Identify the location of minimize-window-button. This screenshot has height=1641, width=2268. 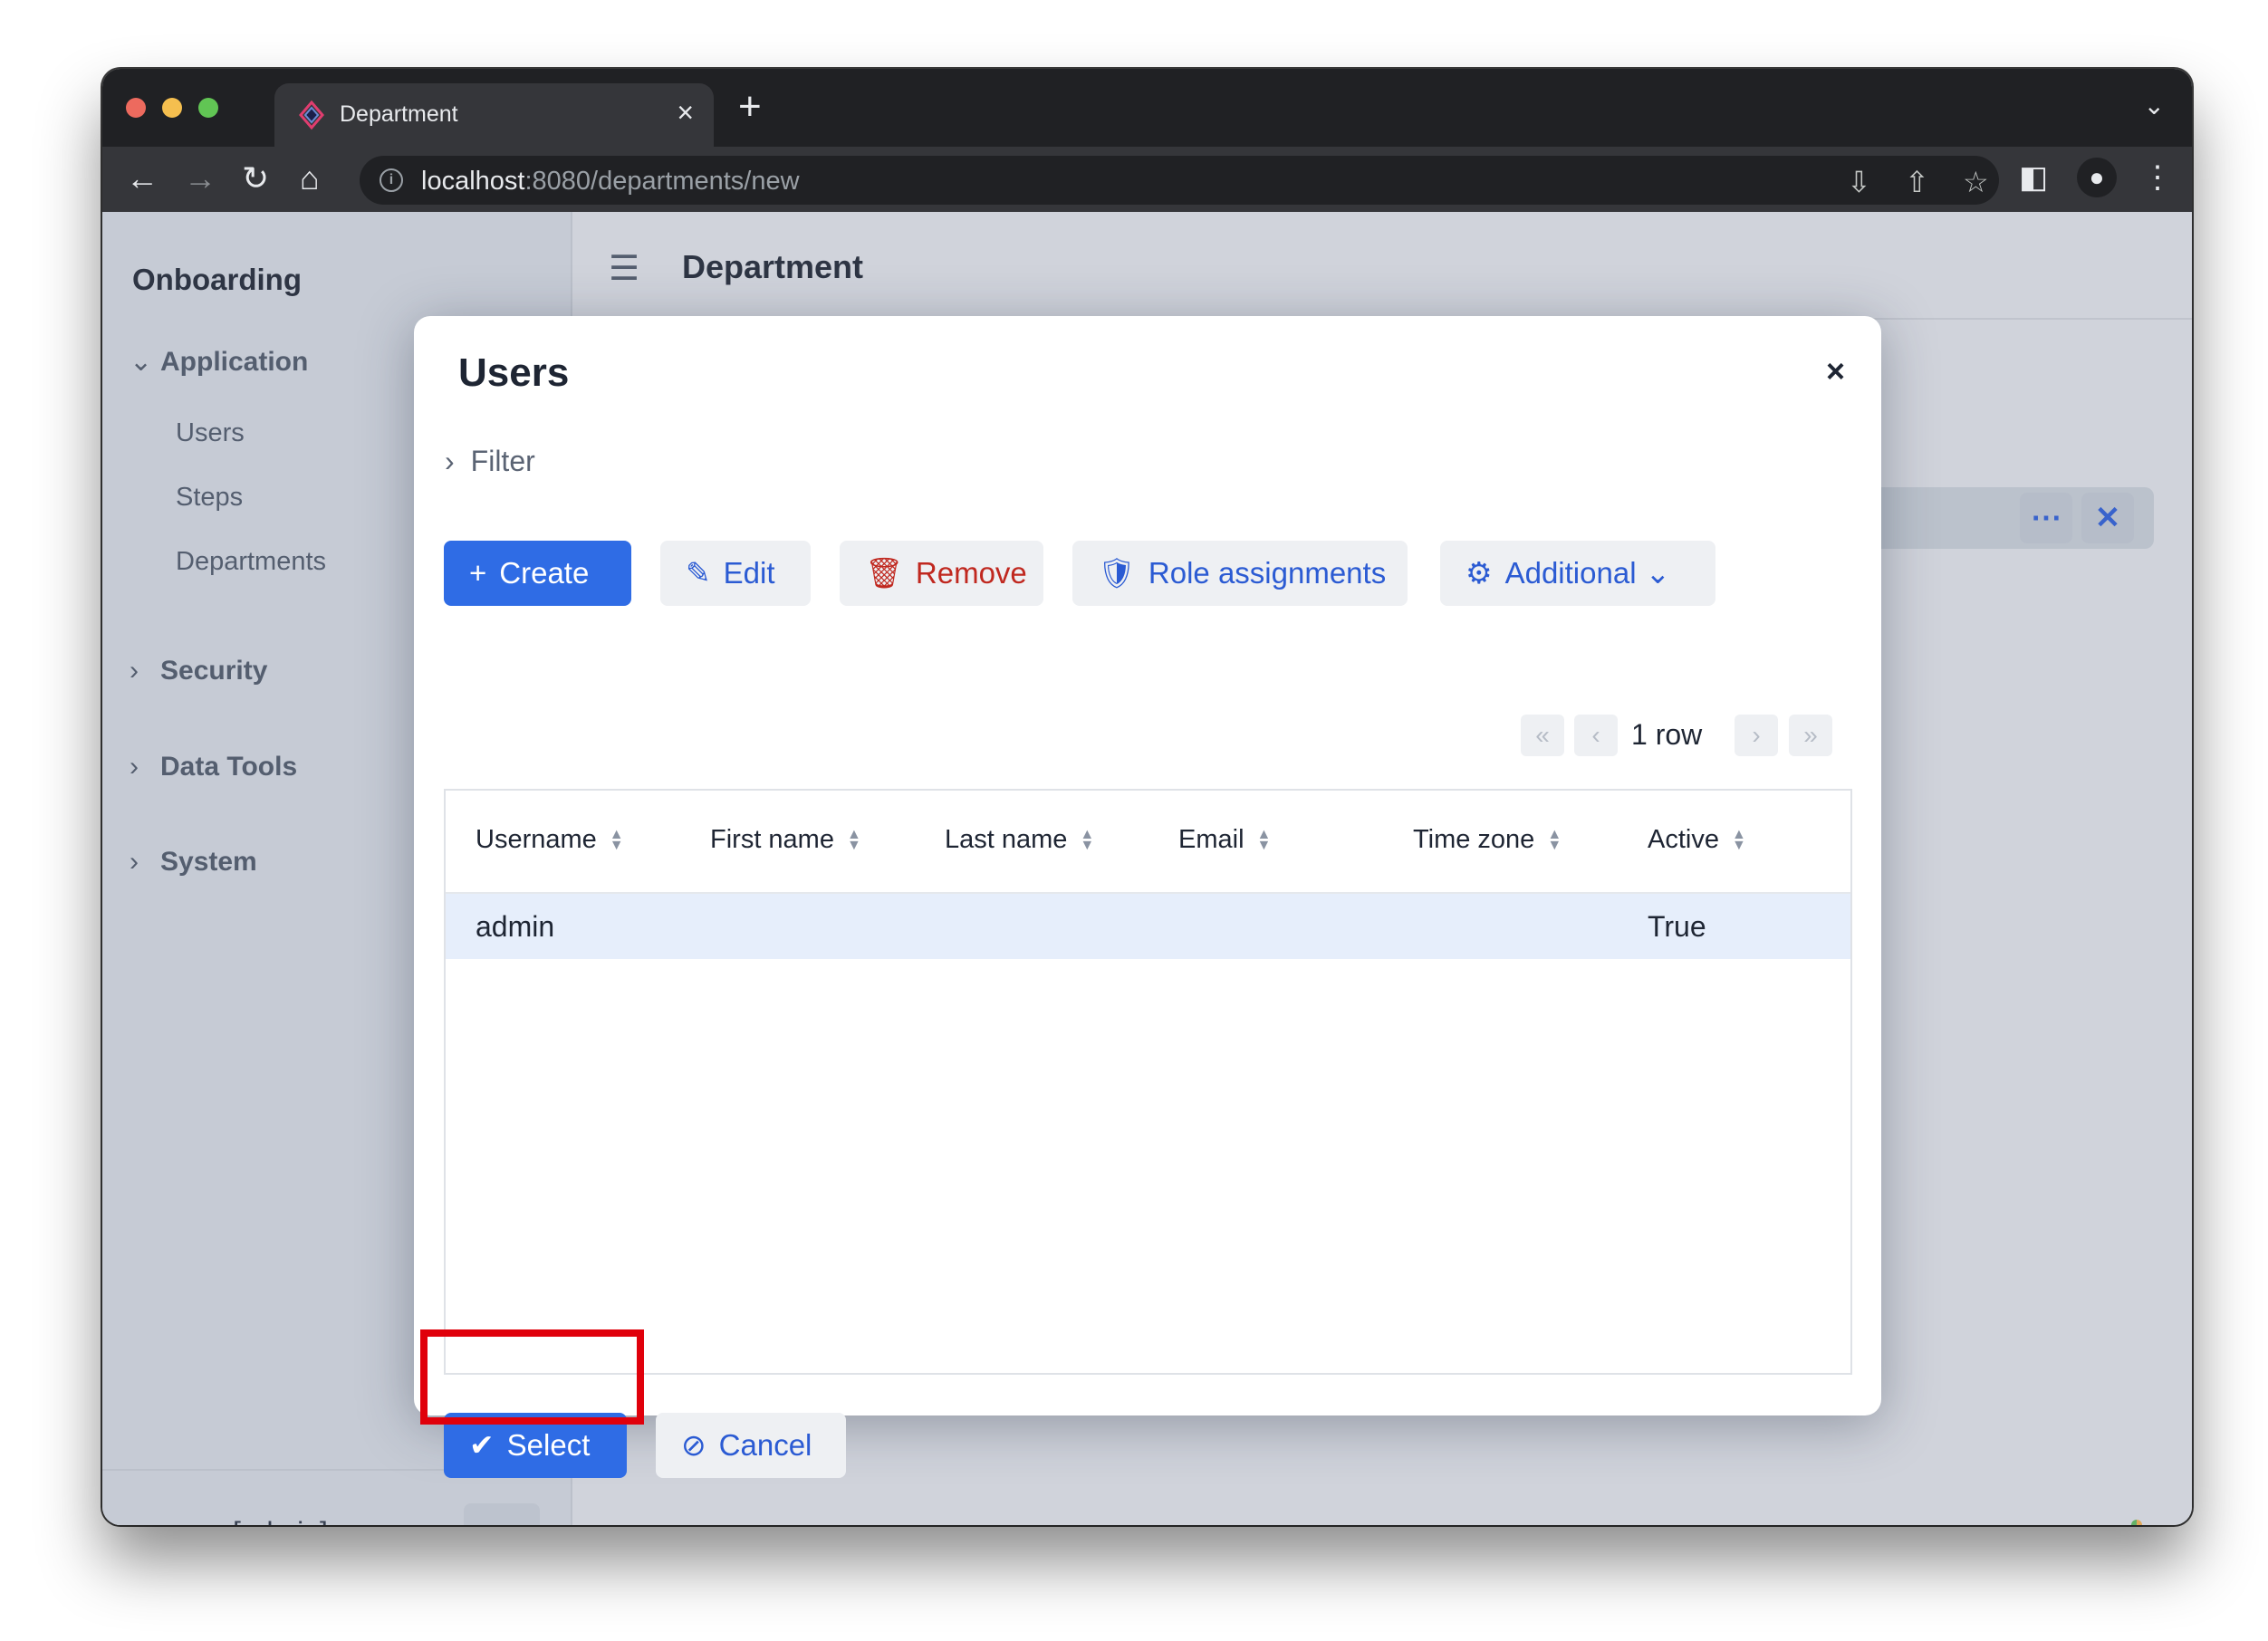
(172, 108).